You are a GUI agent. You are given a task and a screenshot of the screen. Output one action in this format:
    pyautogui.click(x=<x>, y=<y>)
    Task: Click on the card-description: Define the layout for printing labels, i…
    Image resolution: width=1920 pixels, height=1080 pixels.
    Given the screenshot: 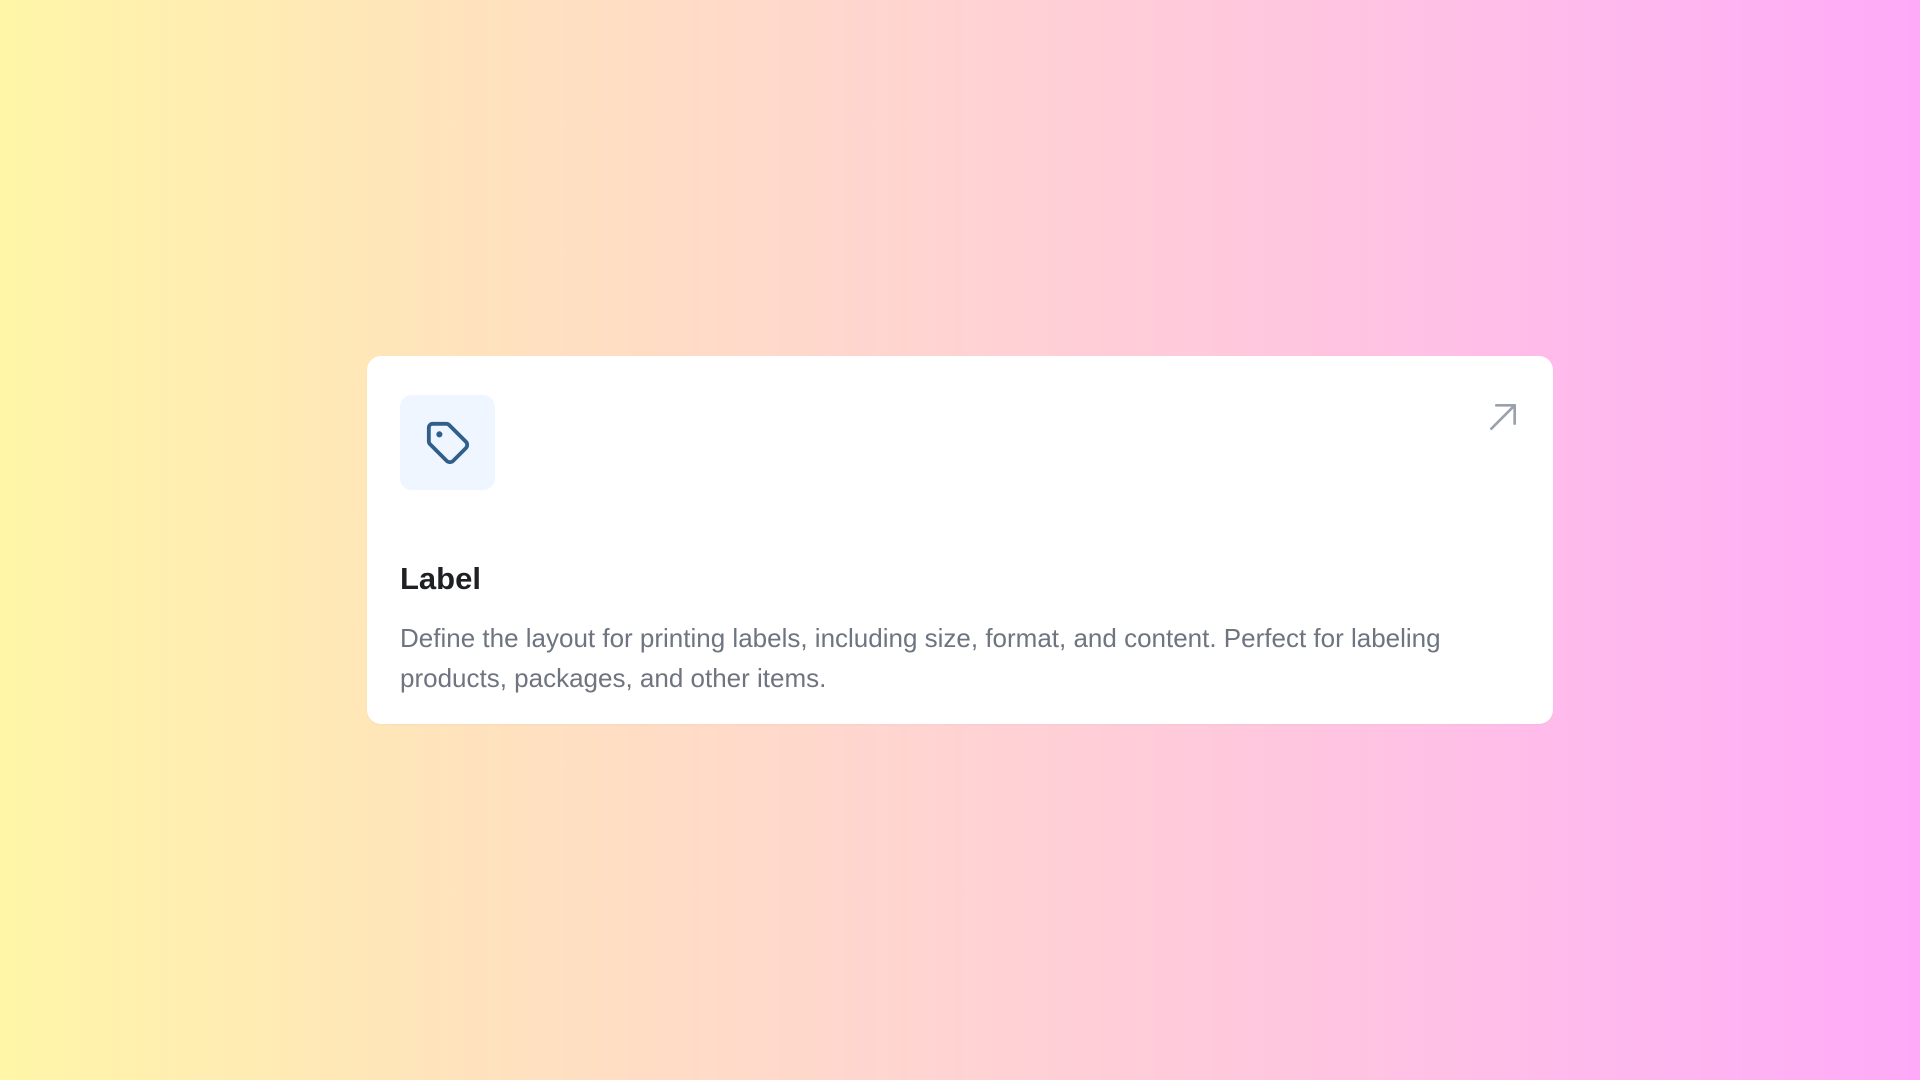 What is the action you would take?
    pyautogui.click(x=920, y=658)
    